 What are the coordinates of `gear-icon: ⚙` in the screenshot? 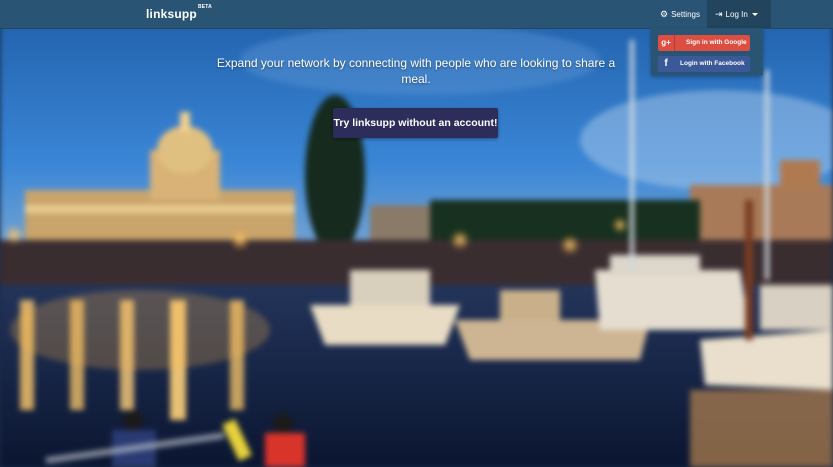 It's located at (664, 14).